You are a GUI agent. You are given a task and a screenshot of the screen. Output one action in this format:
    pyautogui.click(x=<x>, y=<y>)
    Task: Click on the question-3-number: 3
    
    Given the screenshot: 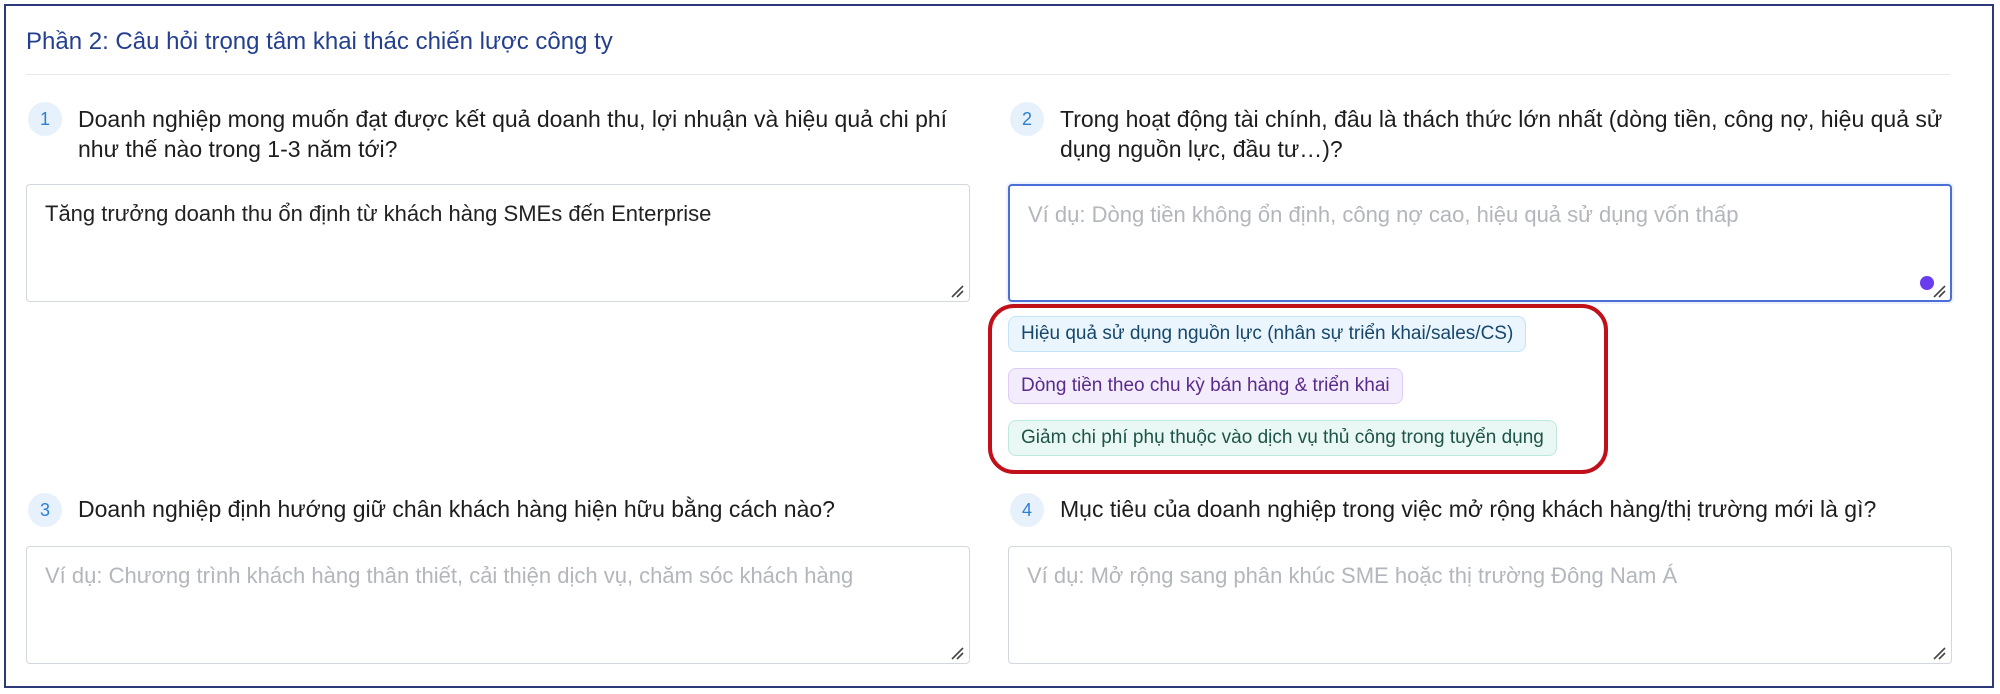 What is the action you would take?
    pyautogui.click(x=45, y=510)
    